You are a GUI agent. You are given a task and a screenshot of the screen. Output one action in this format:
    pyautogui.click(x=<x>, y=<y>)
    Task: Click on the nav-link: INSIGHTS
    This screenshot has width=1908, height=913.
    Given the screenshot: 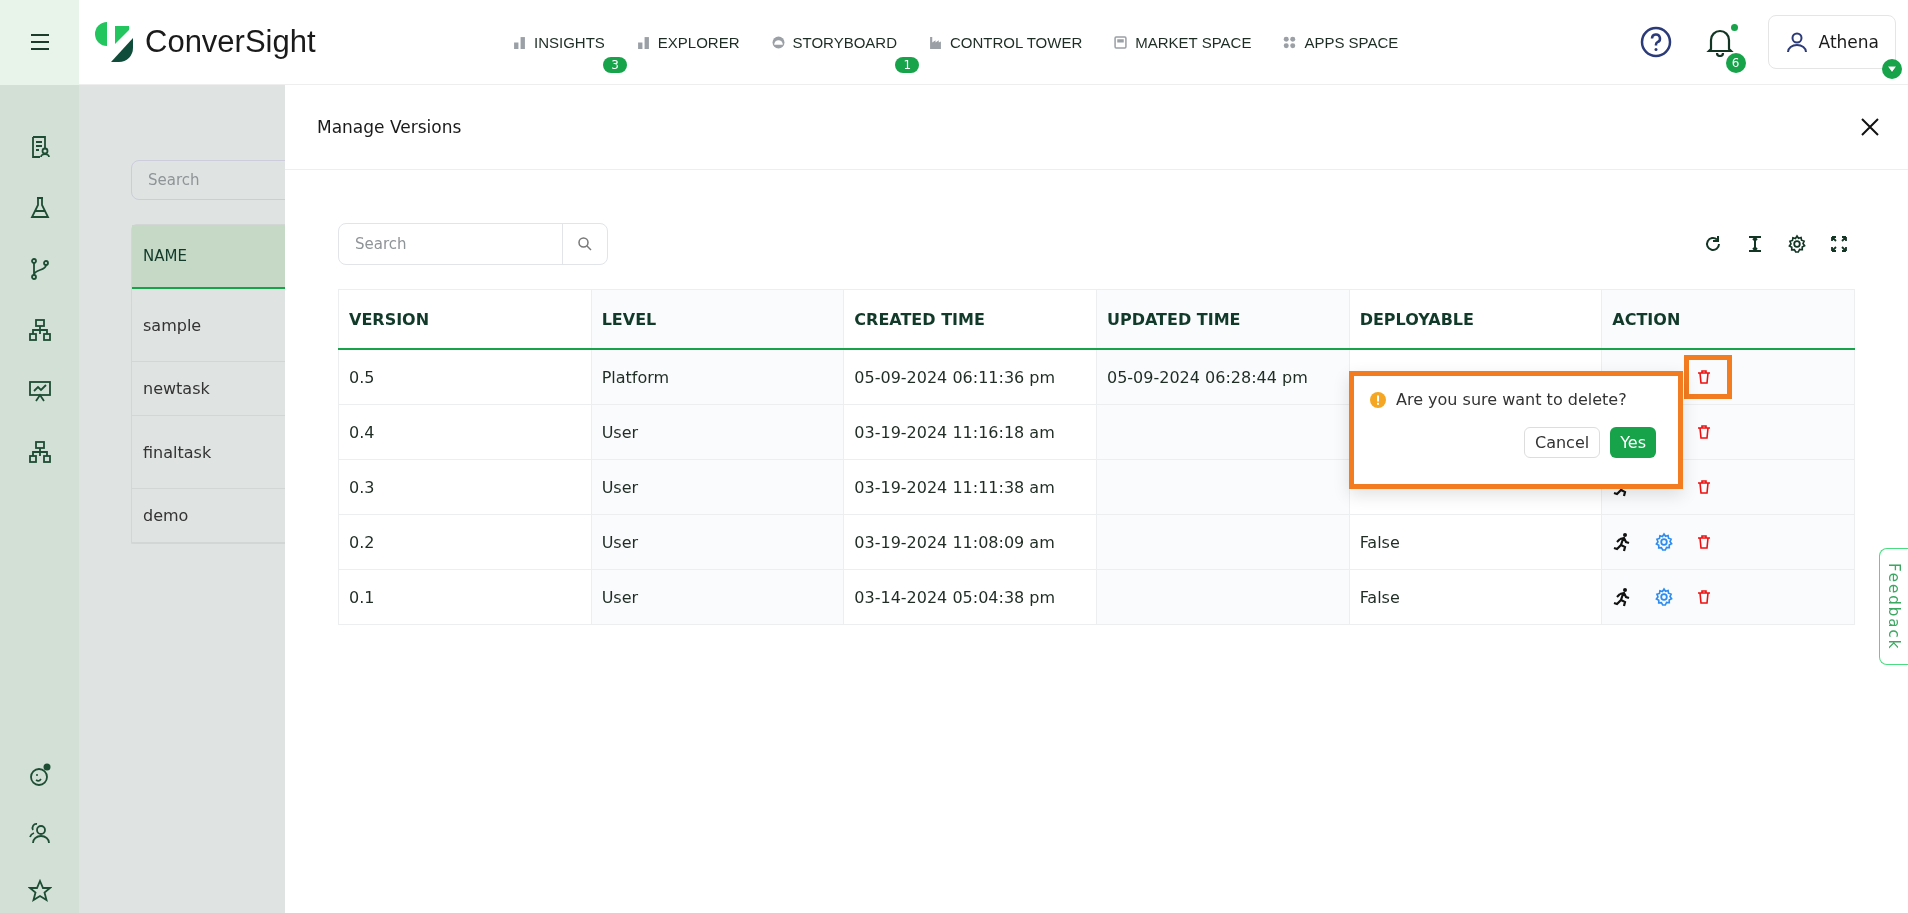 What is the action you would take?
    pyautogui.click(x=559, y=42)
    